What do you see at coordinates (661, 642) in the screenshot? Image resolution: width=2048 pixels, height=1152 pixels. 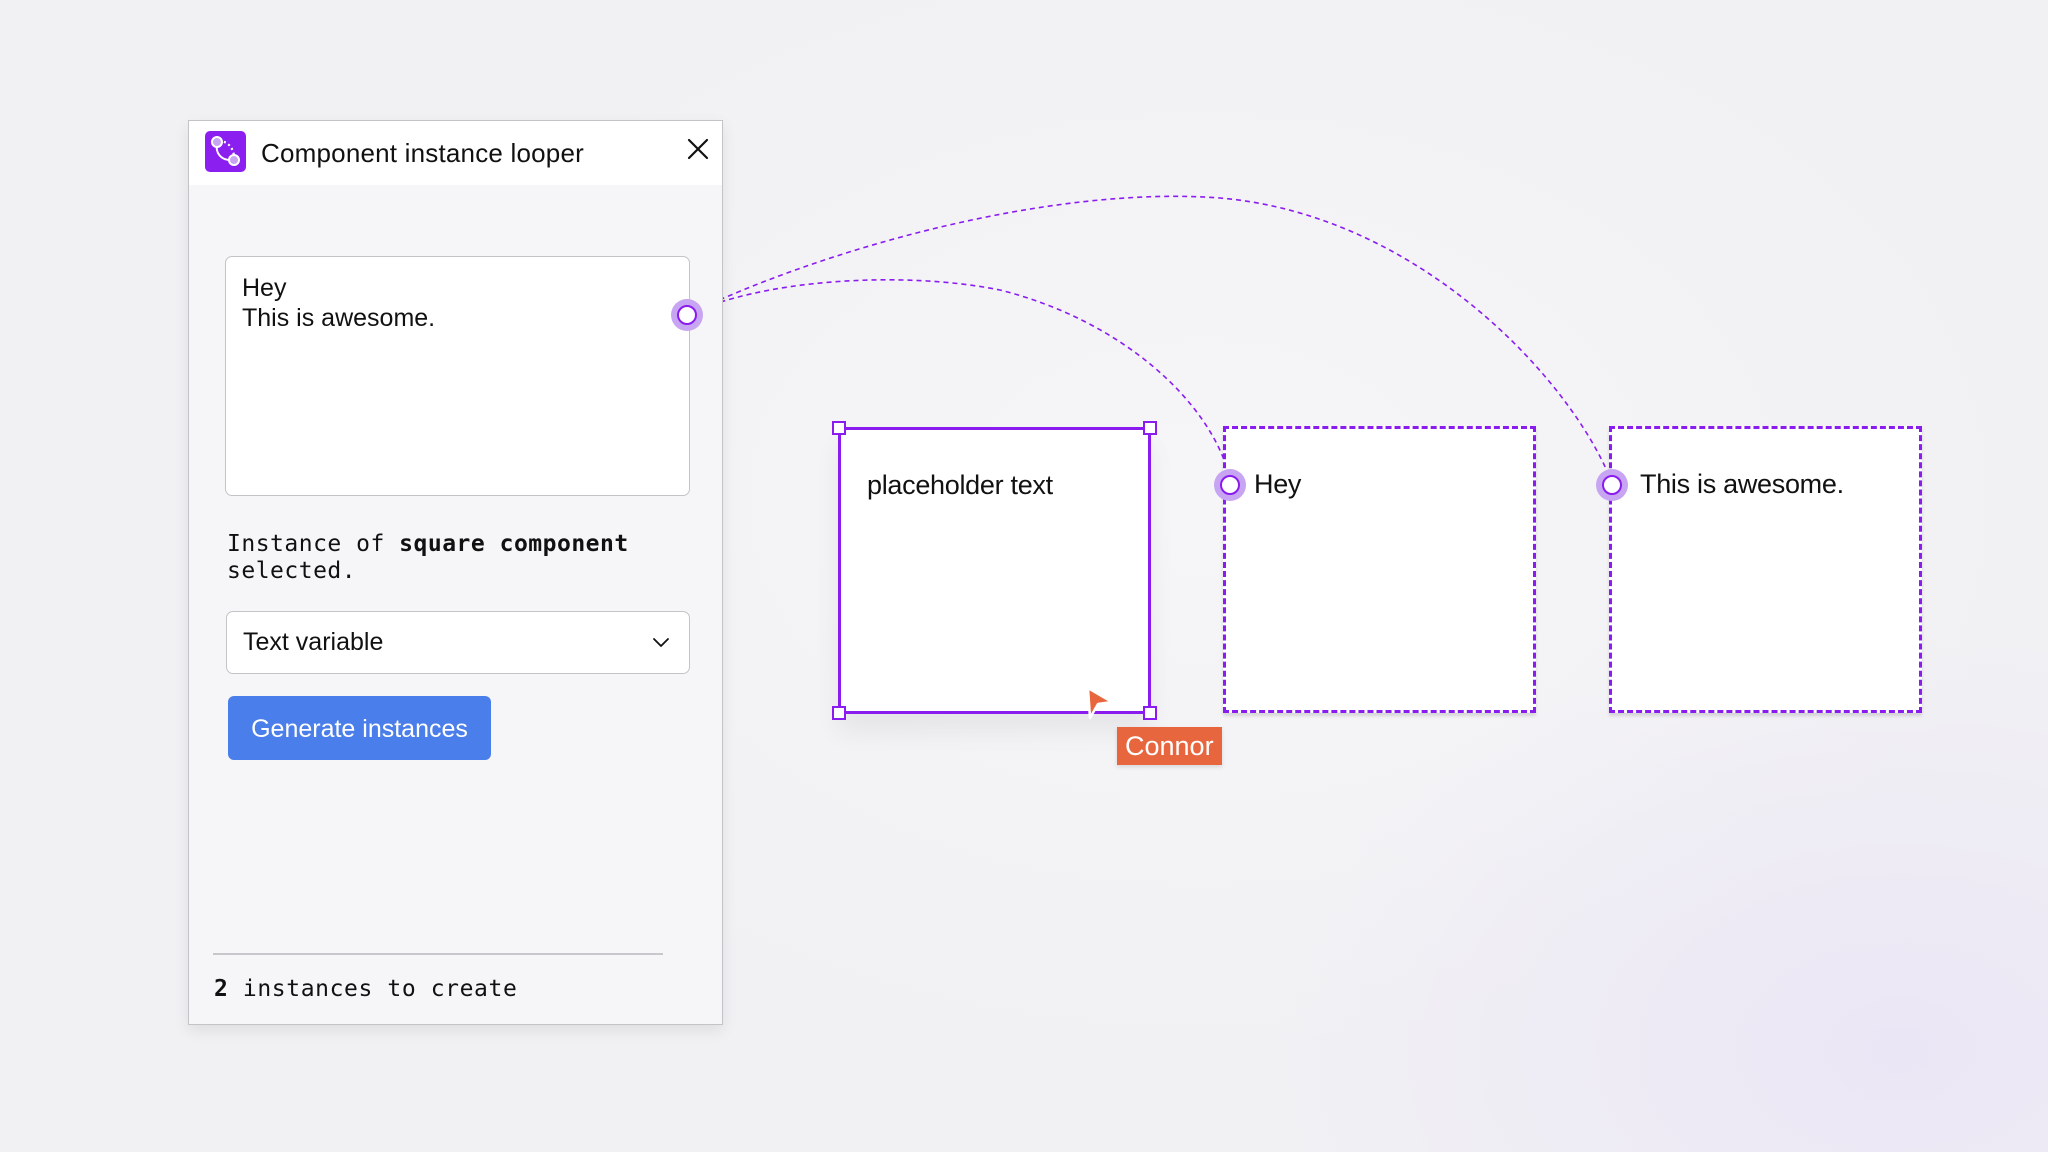 I see `chevron-down-icon` at bounding box center [661, 642].